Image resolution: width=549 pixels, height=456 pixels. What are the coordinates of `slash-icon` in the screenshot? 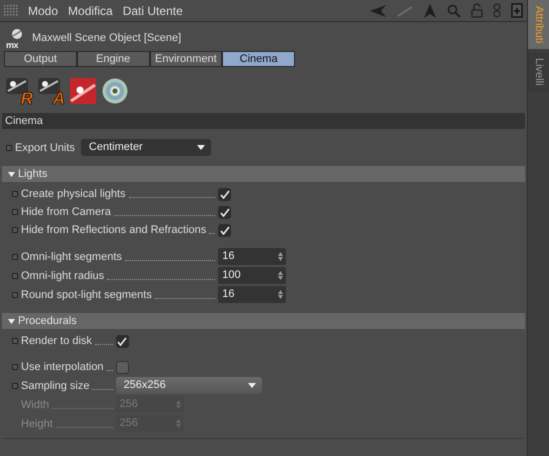 It's located at (405, 11).